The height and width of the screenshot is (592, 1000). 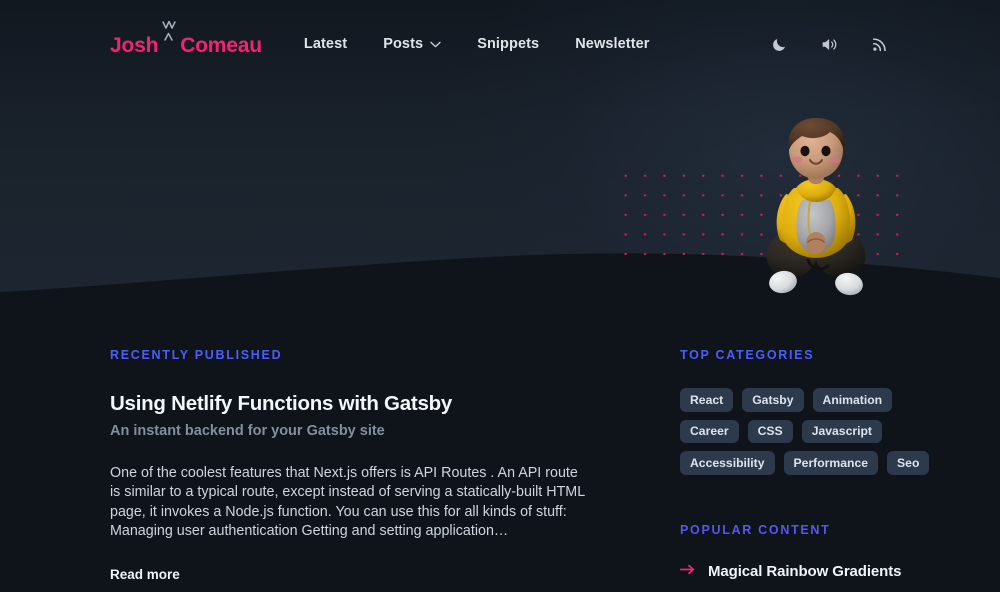 What do you see at coordinates (349, 404) in the screenshot?
I see `post-title: Using Netlify Functions with Gatsby` at bounding box center [349, 404].